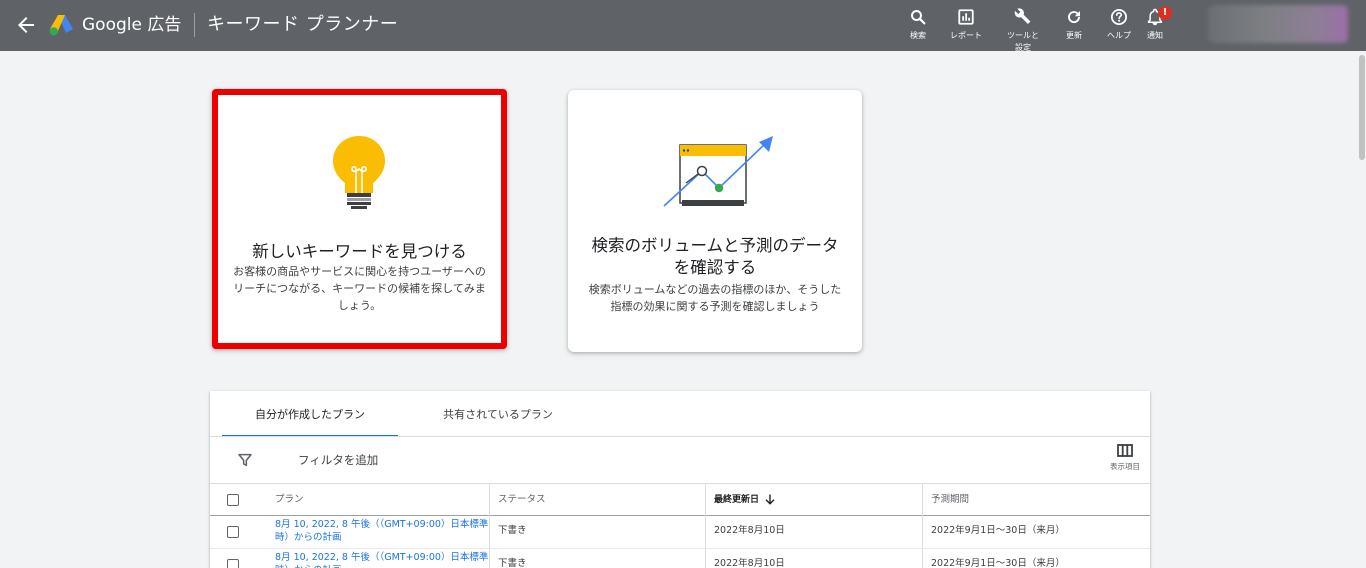 The width and height of the screenshot is (1366, 568). I want to click on header-forecast-period: 予測期間, so click(1036, 500).